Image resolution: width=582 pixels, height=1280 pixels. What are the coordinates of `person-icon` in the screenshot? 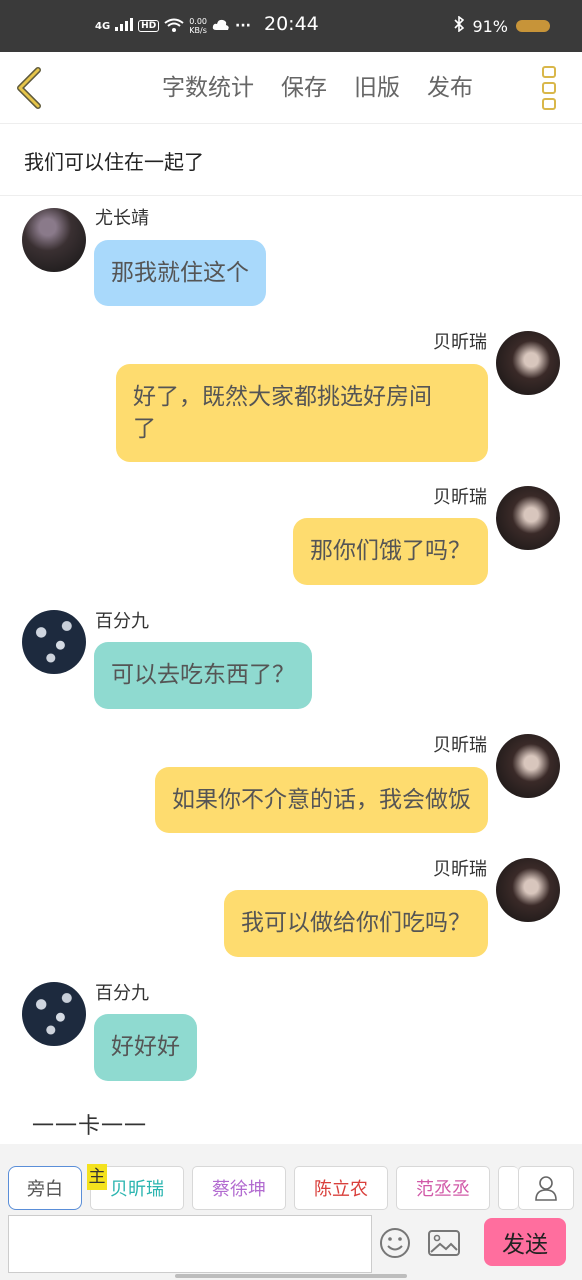 It's located at (546, 1188).